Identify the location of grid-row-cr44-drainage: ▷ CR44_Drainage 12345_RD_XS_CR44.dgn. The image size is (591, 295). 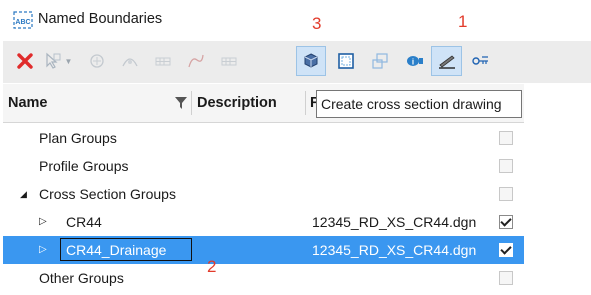
(263, 250).